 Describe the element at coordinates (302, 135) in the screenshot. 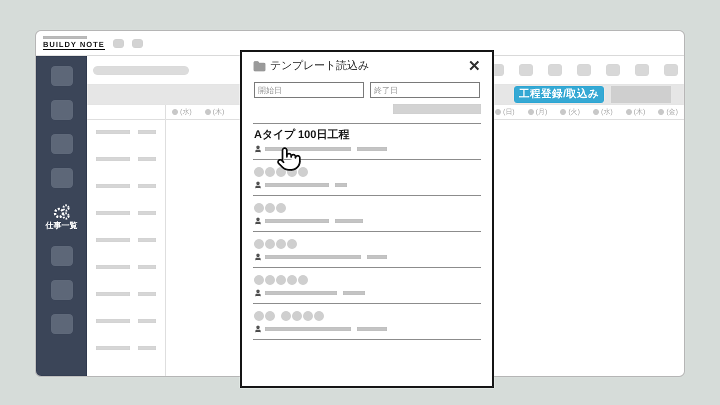

I see `template-name: Aタイプ 100日工程` at that location.